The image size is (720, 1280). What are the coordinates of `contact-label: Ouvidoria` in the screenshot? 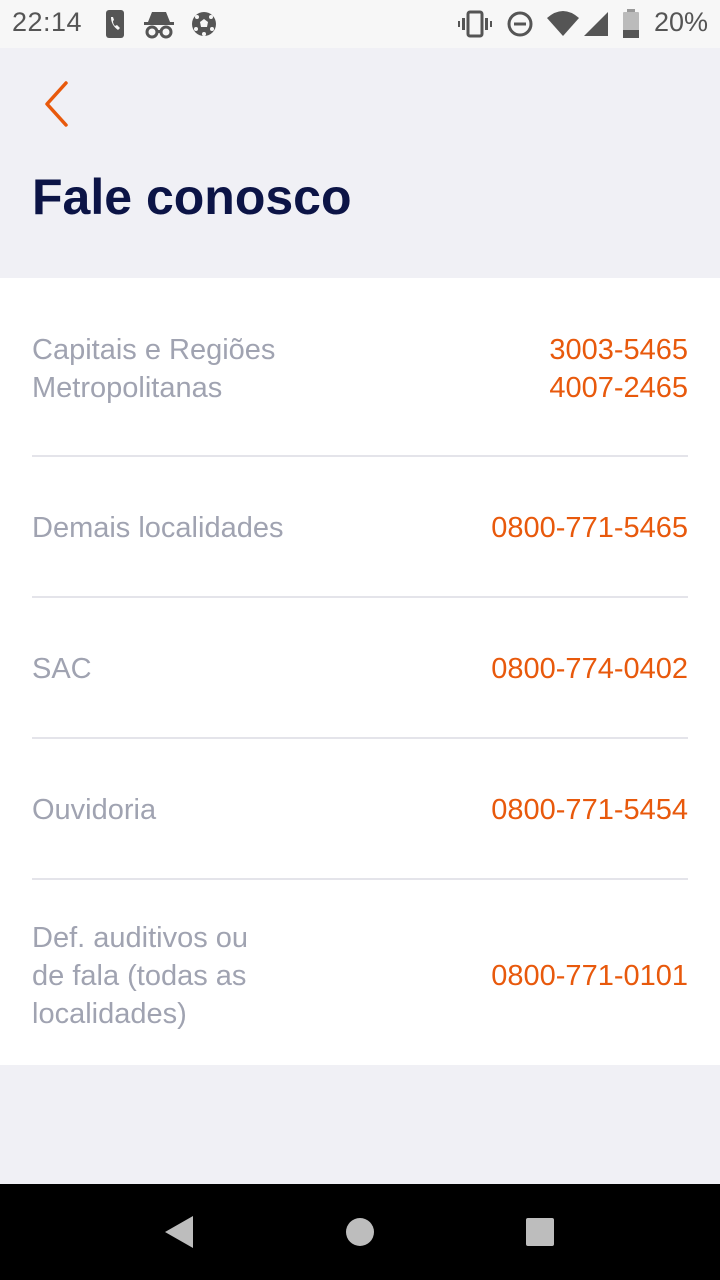 It's located at (94, 810).